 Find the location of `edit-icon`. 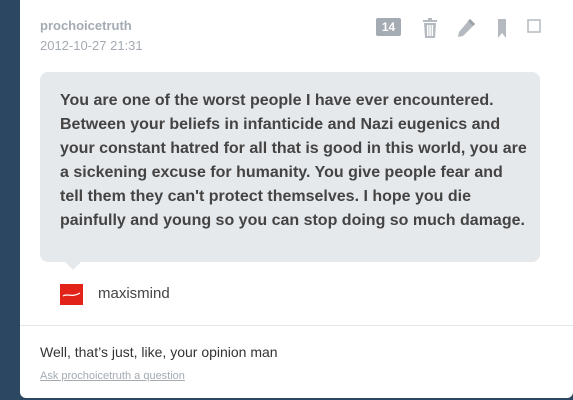

edit-icon is located at coordinates (466, 28).